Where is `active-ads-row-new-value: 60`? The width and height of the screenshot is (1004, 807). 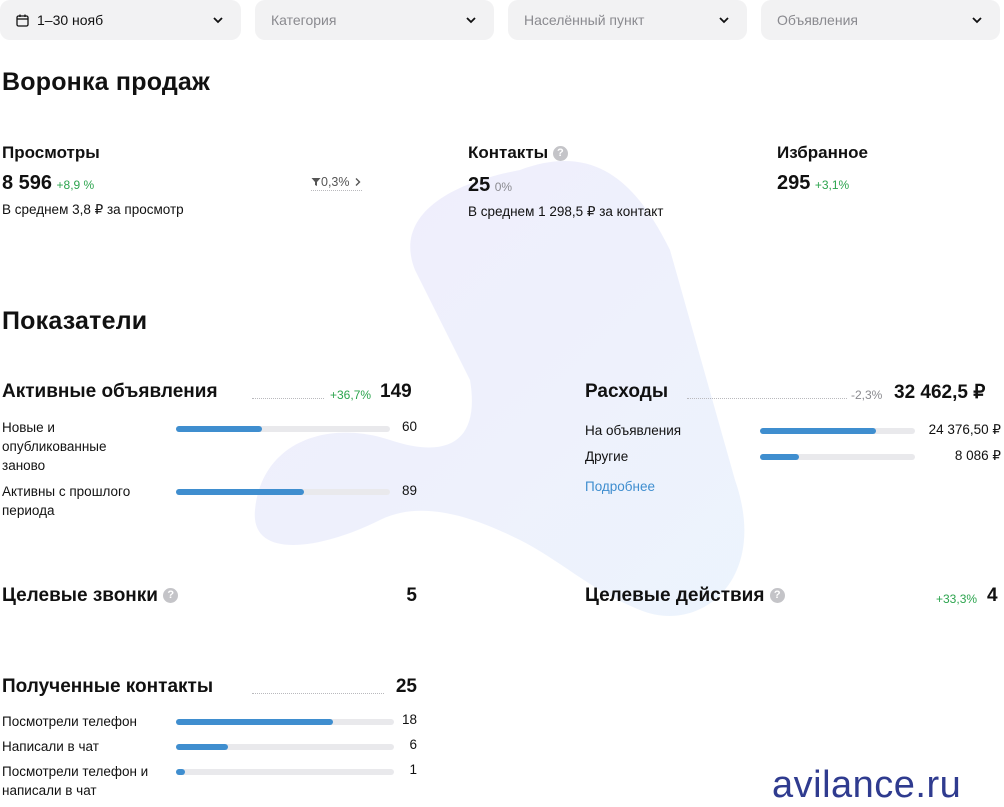
active-ads-row-new-value: 60 is located at coordinates (409, 426).